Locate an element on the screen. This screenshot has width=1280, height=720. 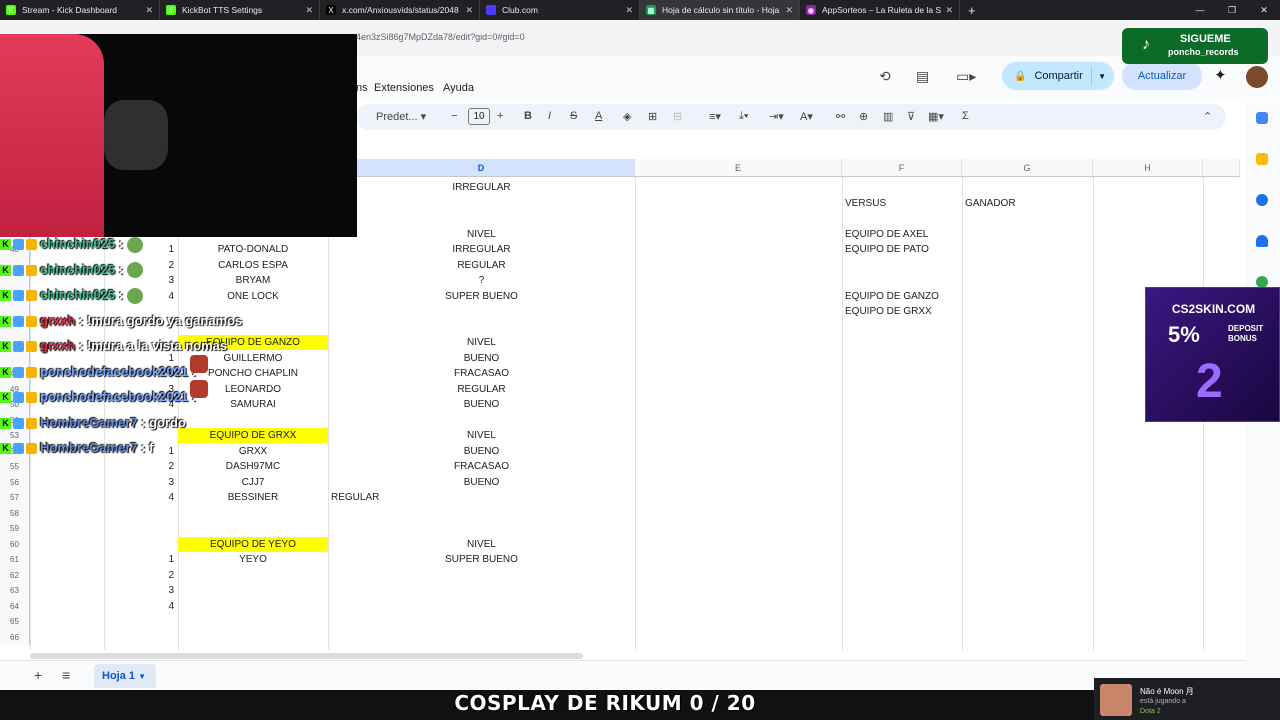
row-number: 60 is located at coordinates (15, 544).